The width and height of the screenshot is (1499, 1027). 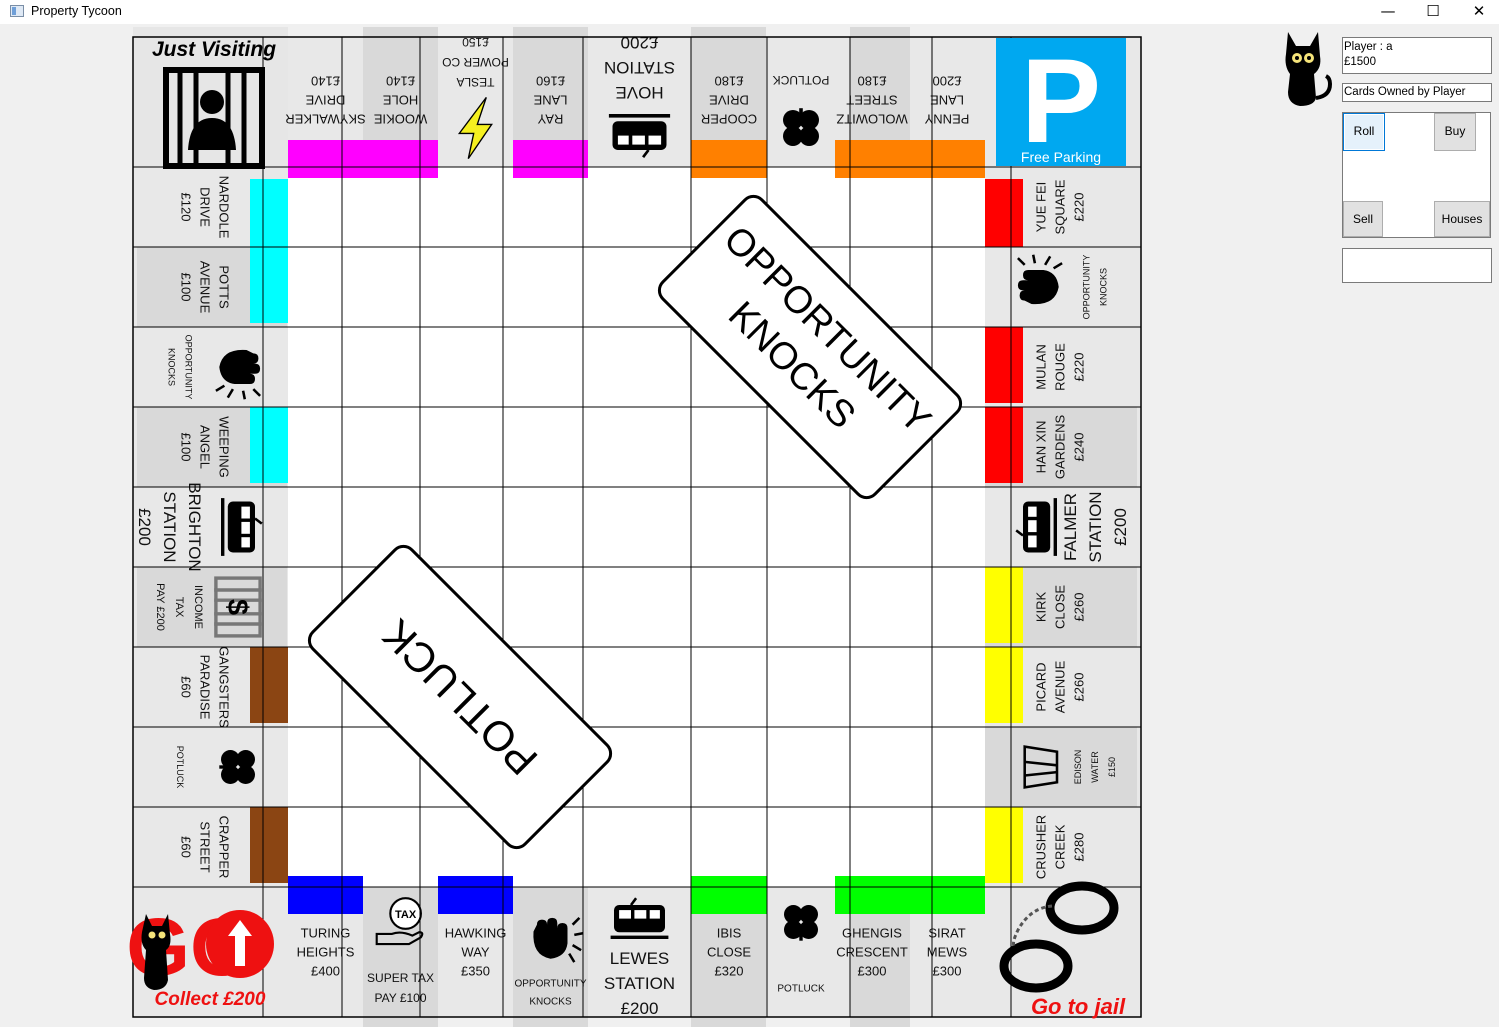 What do you see at coordinates (550, 80) in the screenshot?
I see `tile-label-line: £160` at bounding box center [550, 80].